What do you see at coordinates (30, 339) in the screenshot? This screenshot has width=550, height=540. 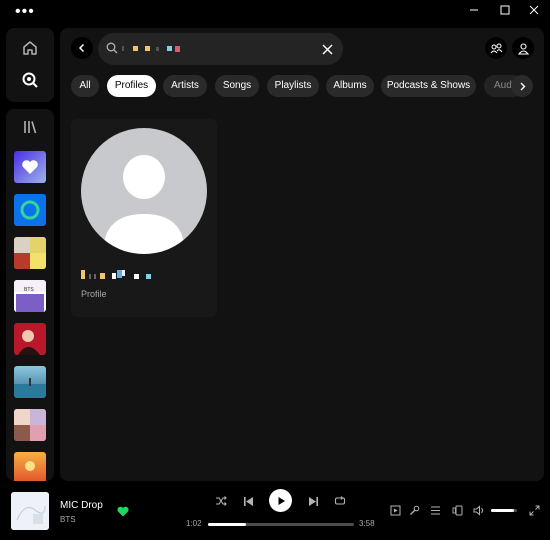 I see `playlist-thumb-red-portrait` at bounding box center [30, 339].